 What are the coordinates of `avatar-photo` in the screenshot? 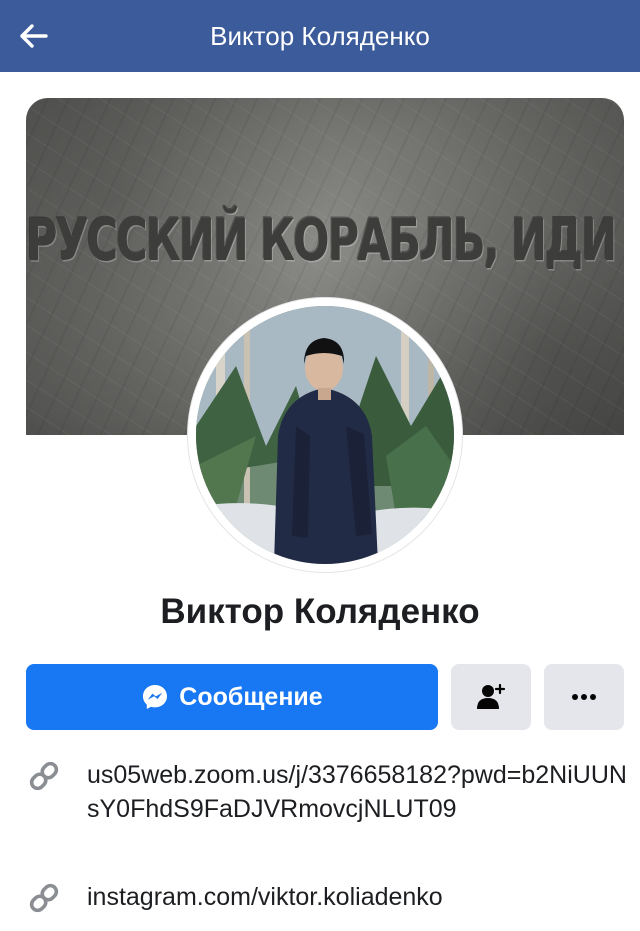 It's located at (325, 435).